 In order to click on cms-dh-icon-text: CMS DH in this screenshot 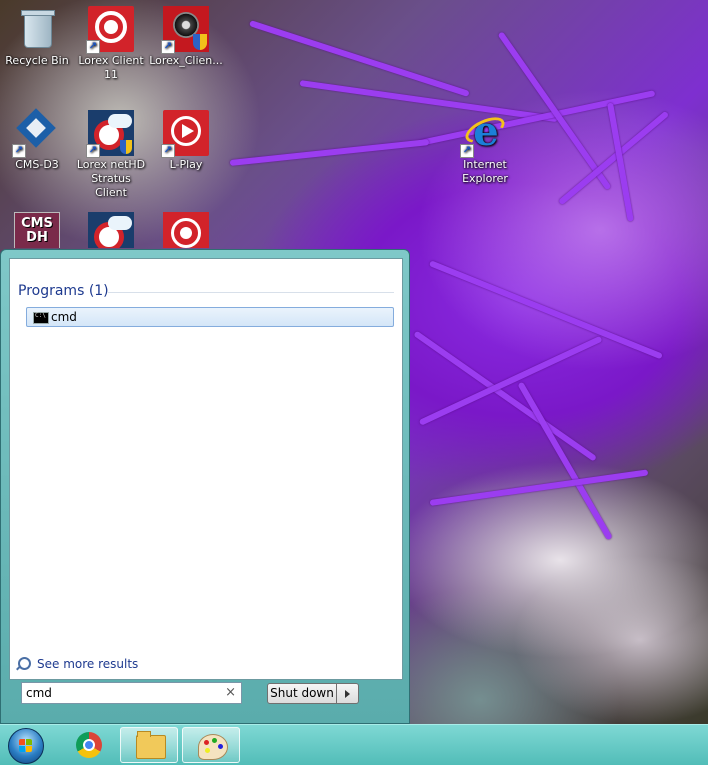, I will do `click(37, 230)`.